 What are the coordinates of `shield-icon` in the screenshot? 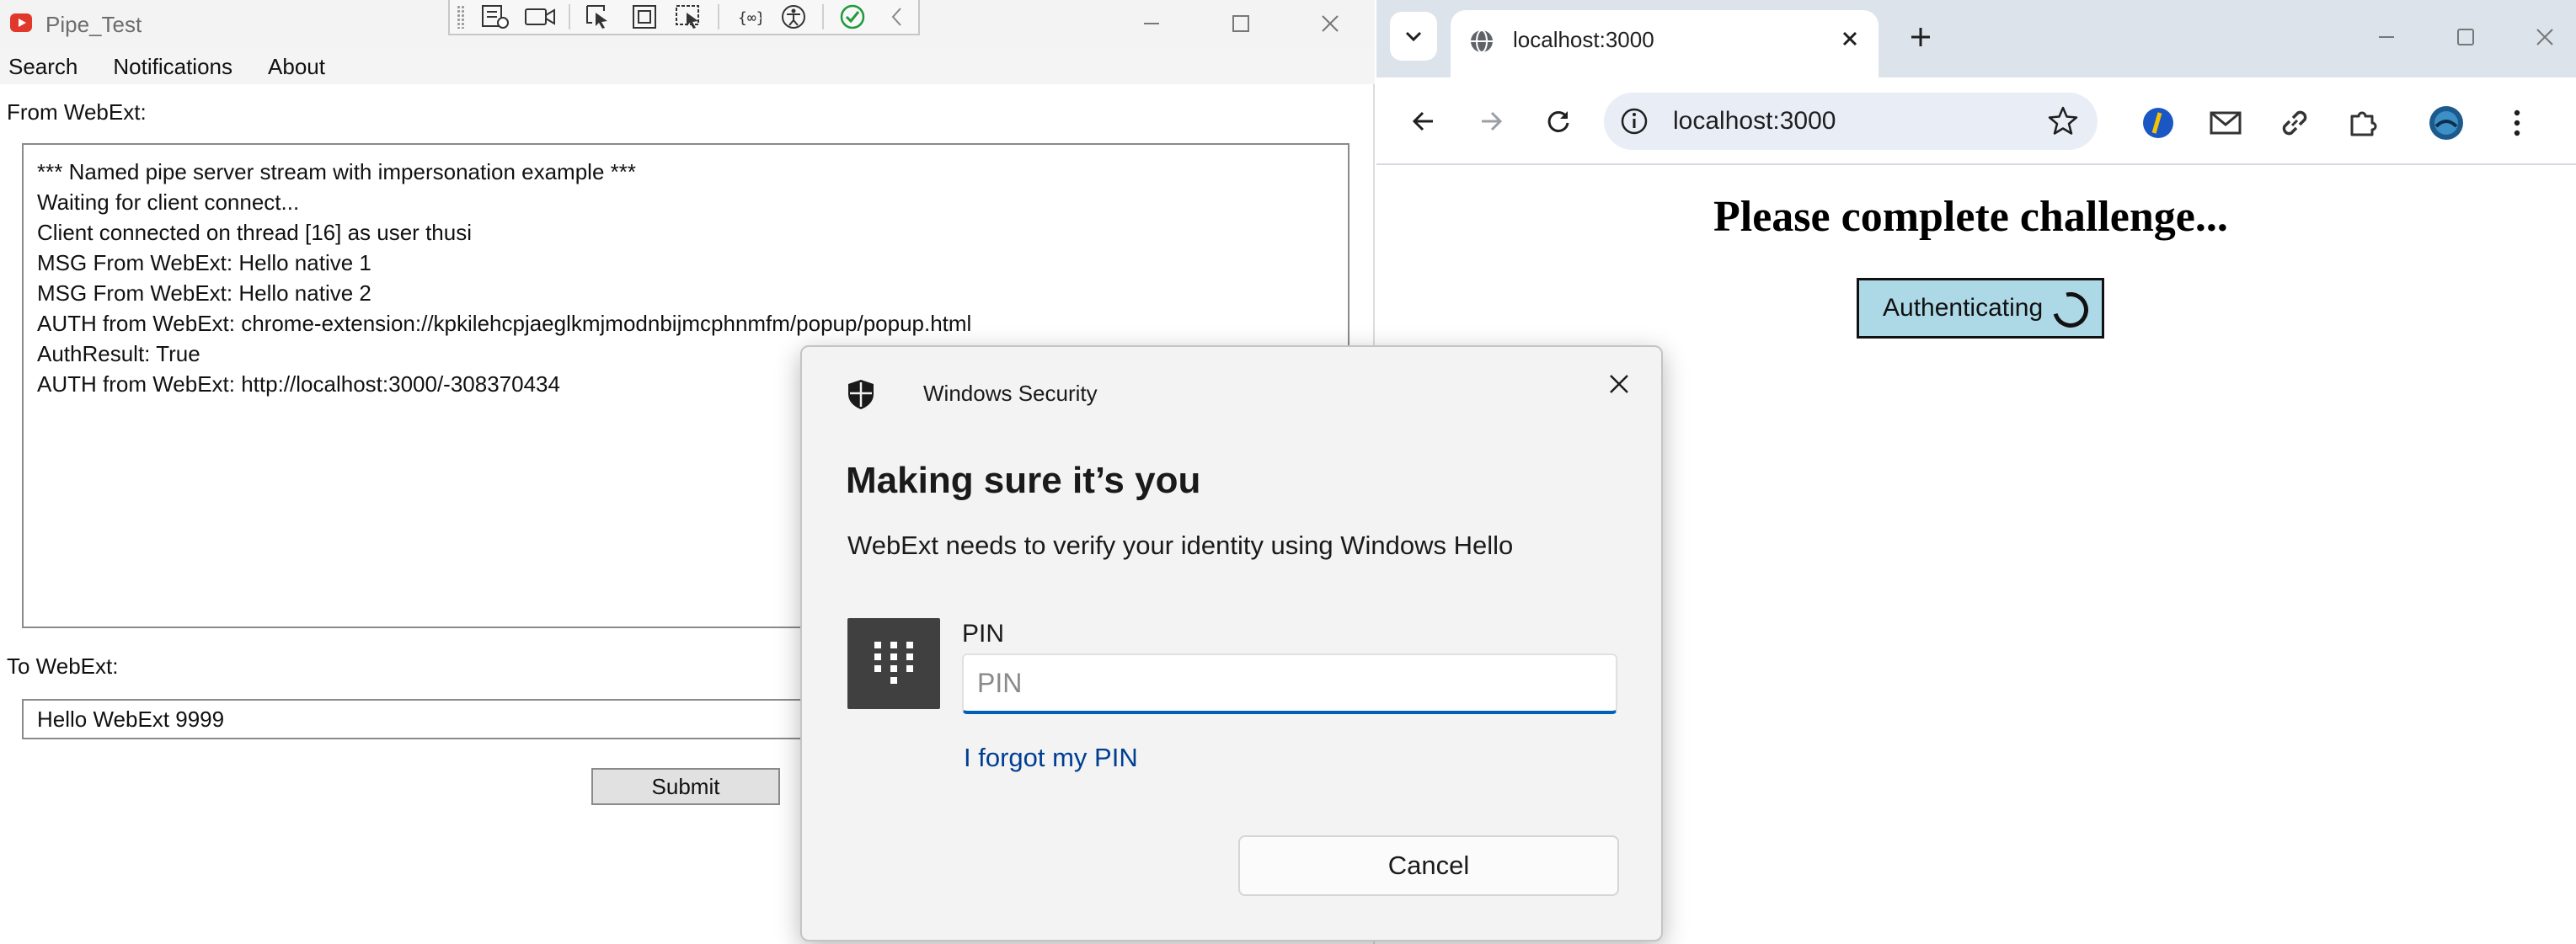 It's located at (861, 394).